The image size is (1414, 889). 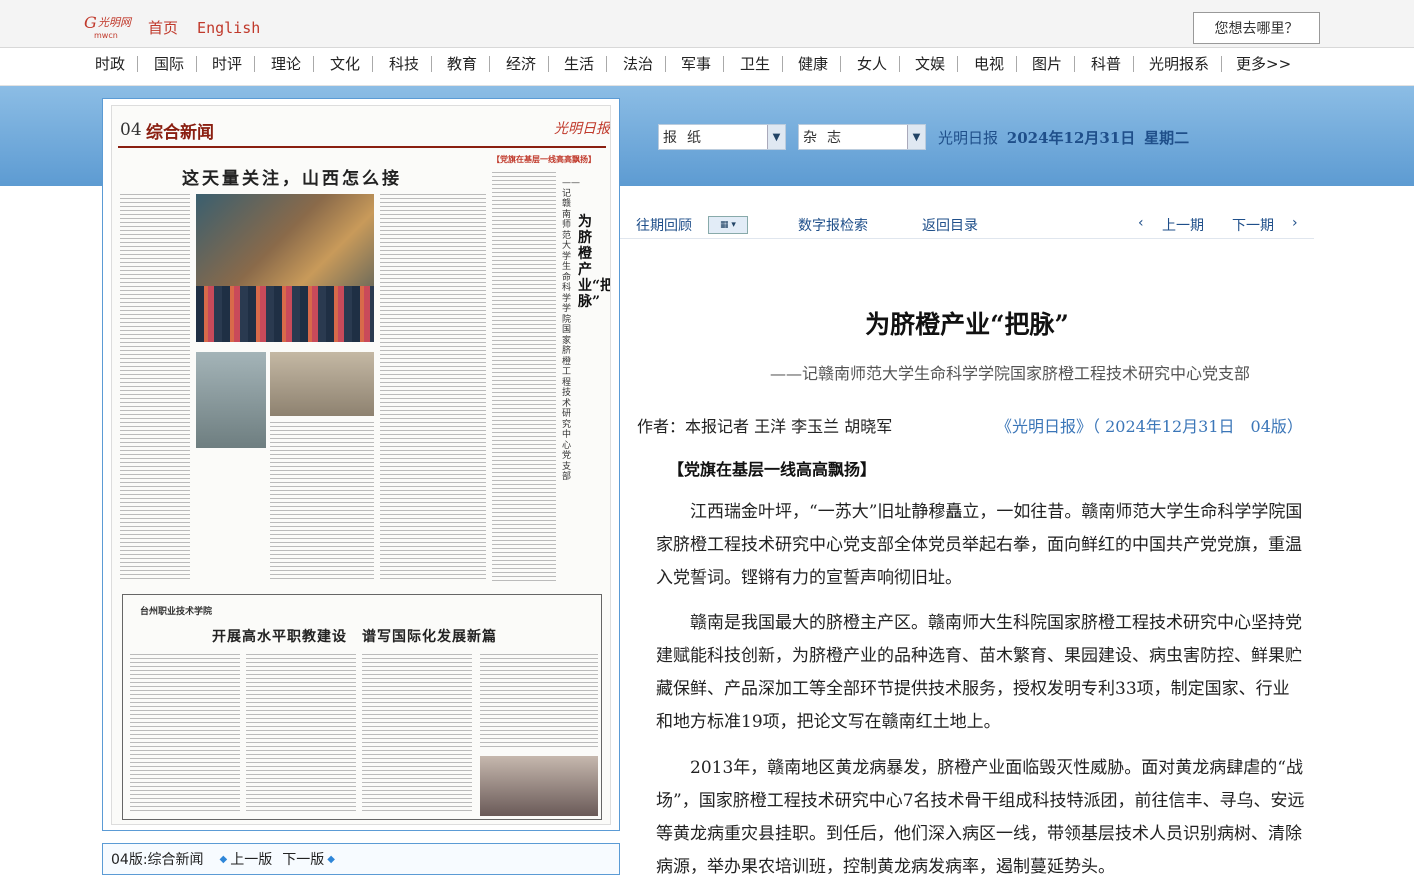 I want to click on nav-item: 文化, so click(x=352, y=64).